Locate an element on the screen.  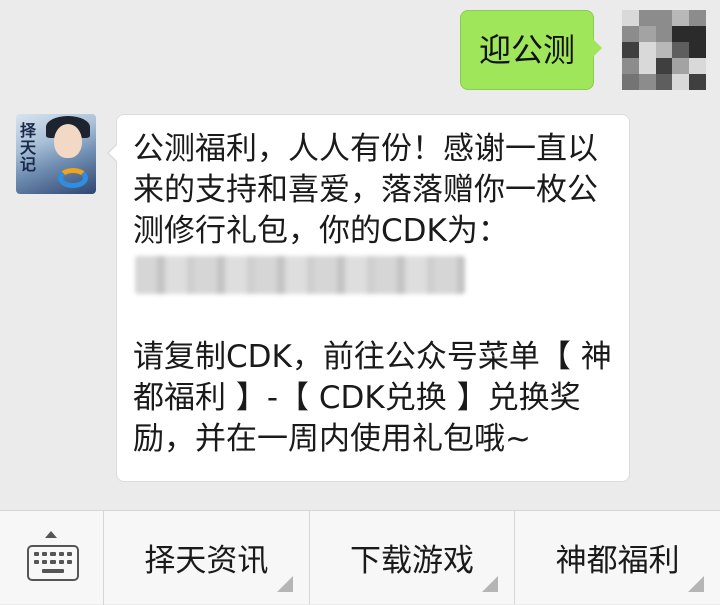
message-line: 来的支持和喜爱，落落赠你一枚公 is located at coordinates (365, 190).